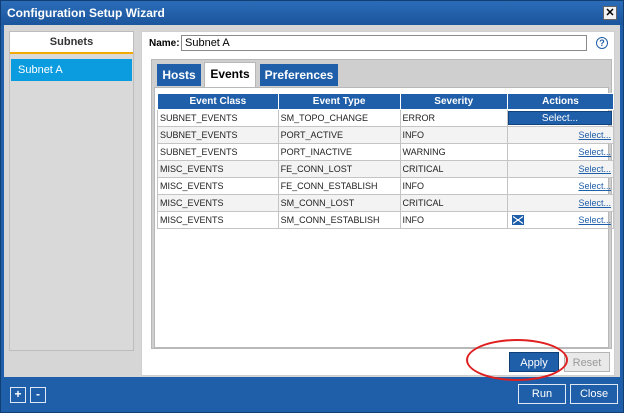 The width and height of the screenshot is (624, 413). I want to click on header-severity: Severity, so click(453, 101).